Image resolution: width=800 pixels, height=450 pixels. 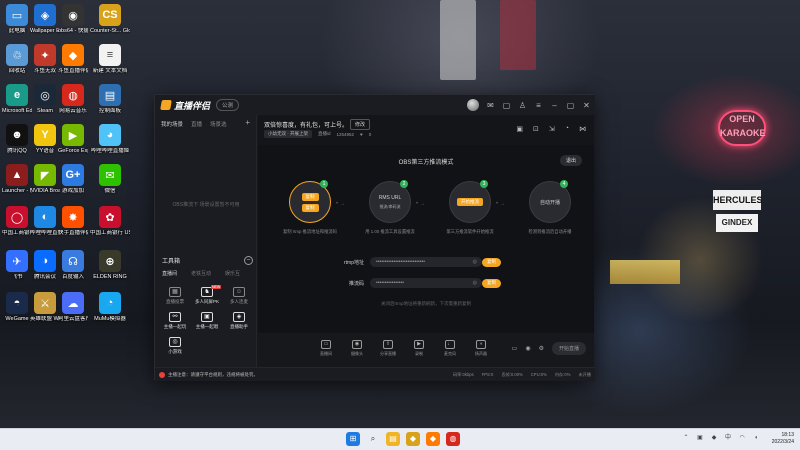 I want to click on message-icon: ✉, so click(x=490, y=105).